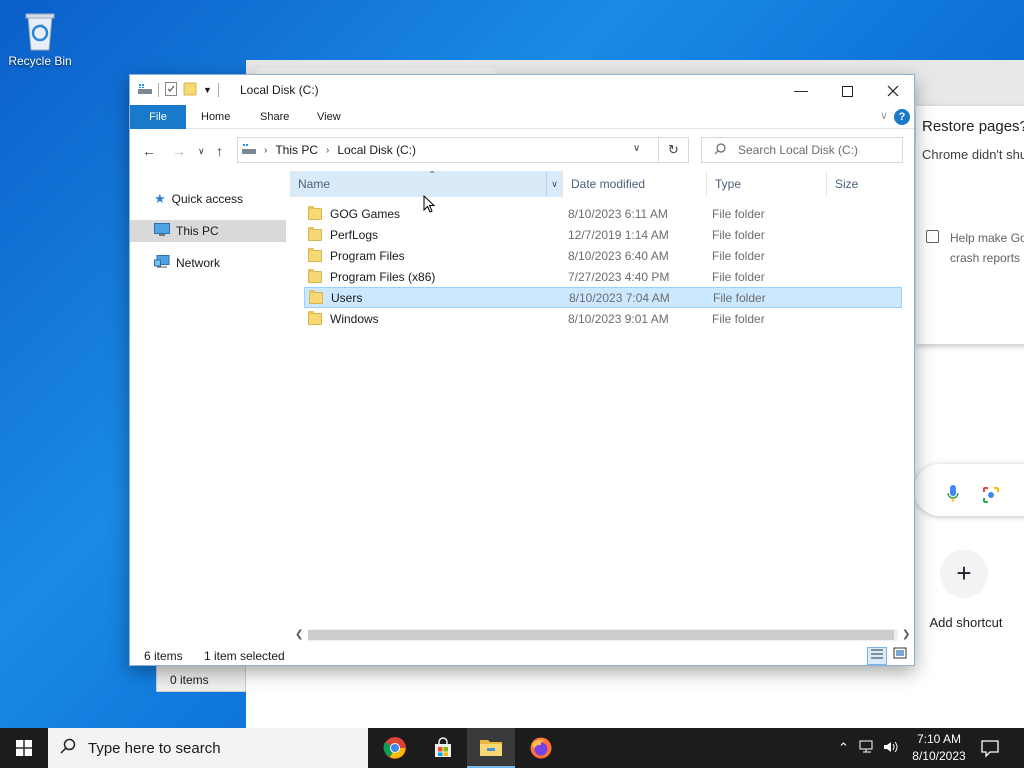  Describe the element at coordinates (265, 150) in the screenshot. I see `breadcrumb-chevron-icon: ›` at that location.